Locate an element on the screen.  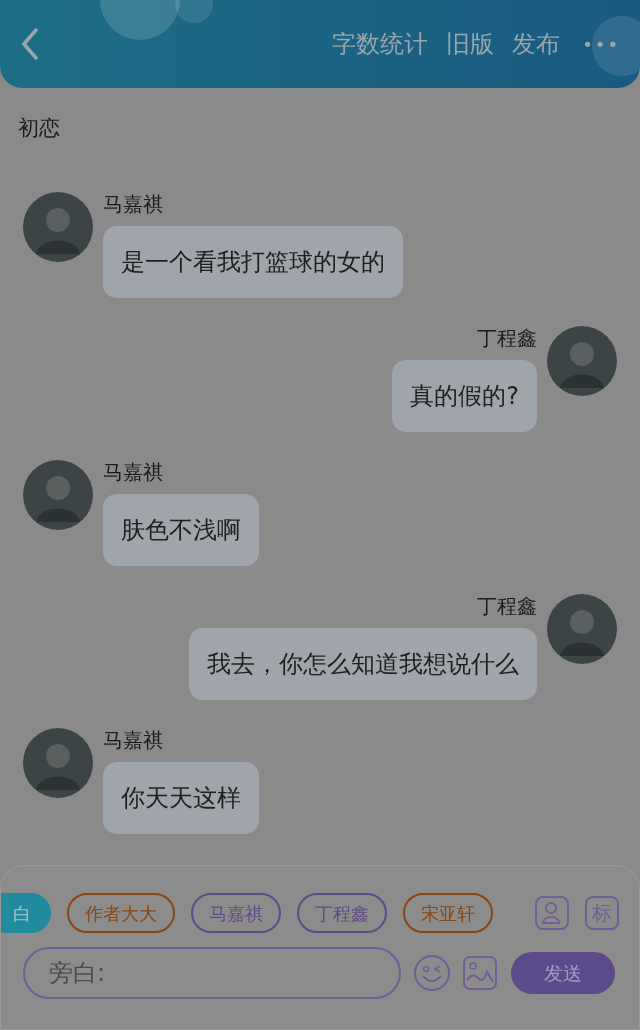
person-icon is located at coordinates (552, 913).